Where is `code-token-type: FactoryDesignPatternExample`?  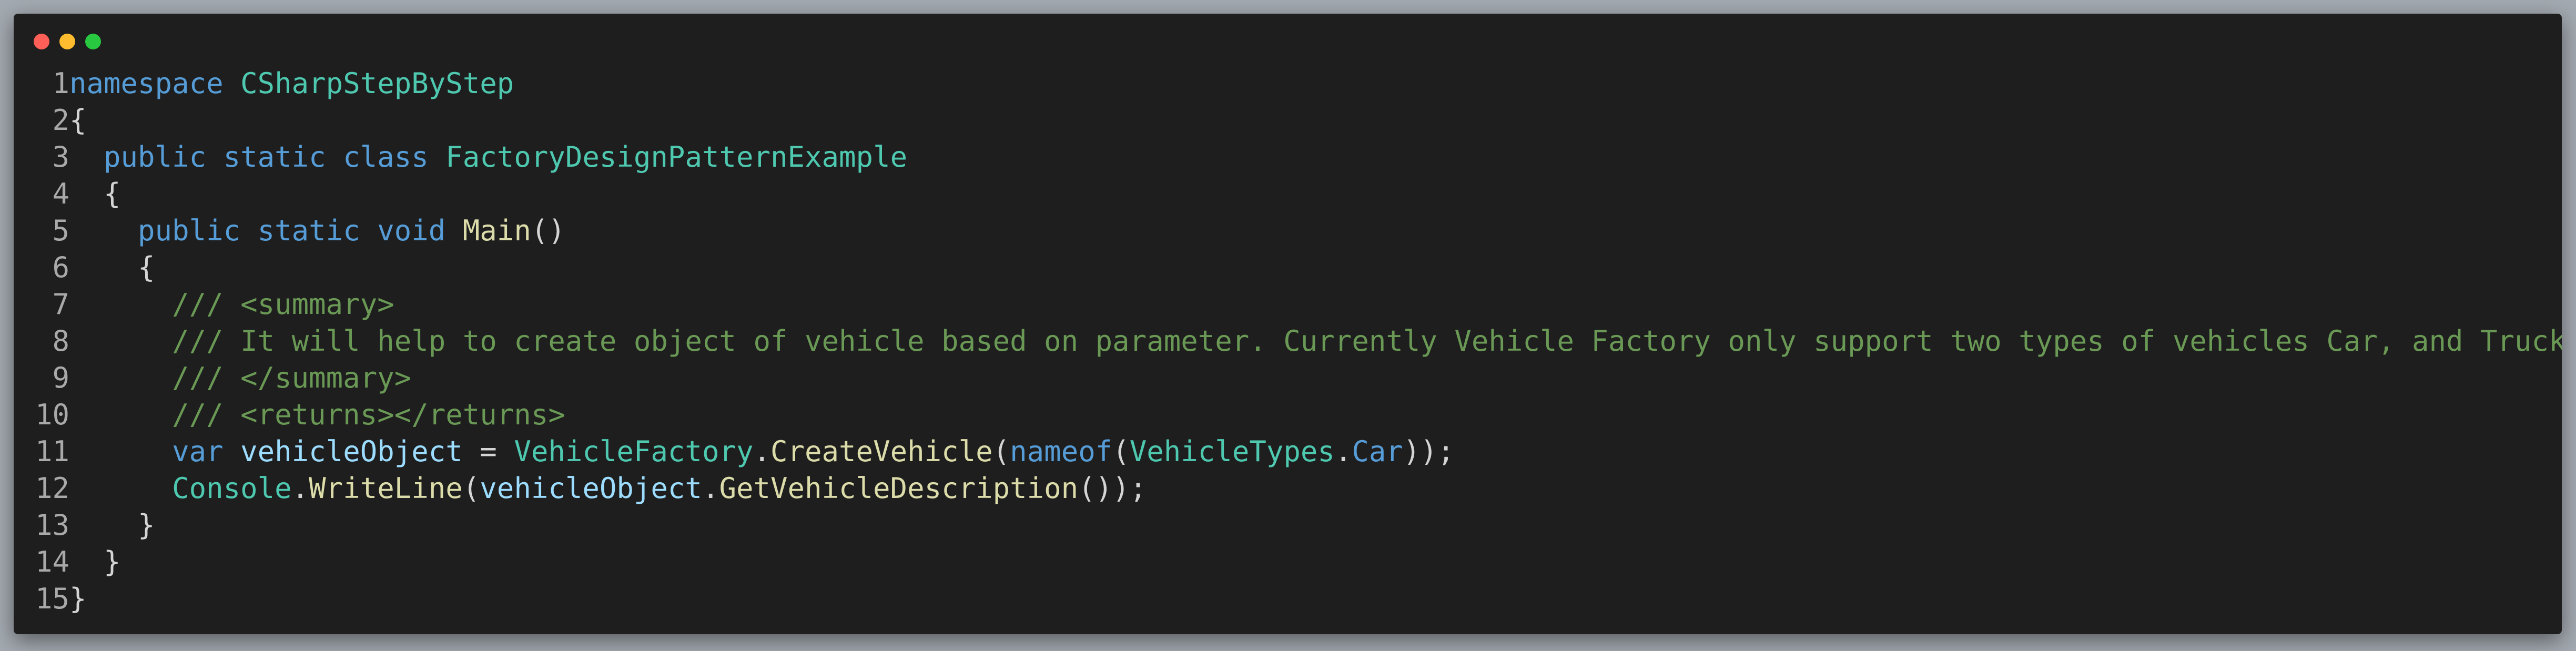
code-token-type: FactoryDesignPatternExample is located at coordinates (676, 157).